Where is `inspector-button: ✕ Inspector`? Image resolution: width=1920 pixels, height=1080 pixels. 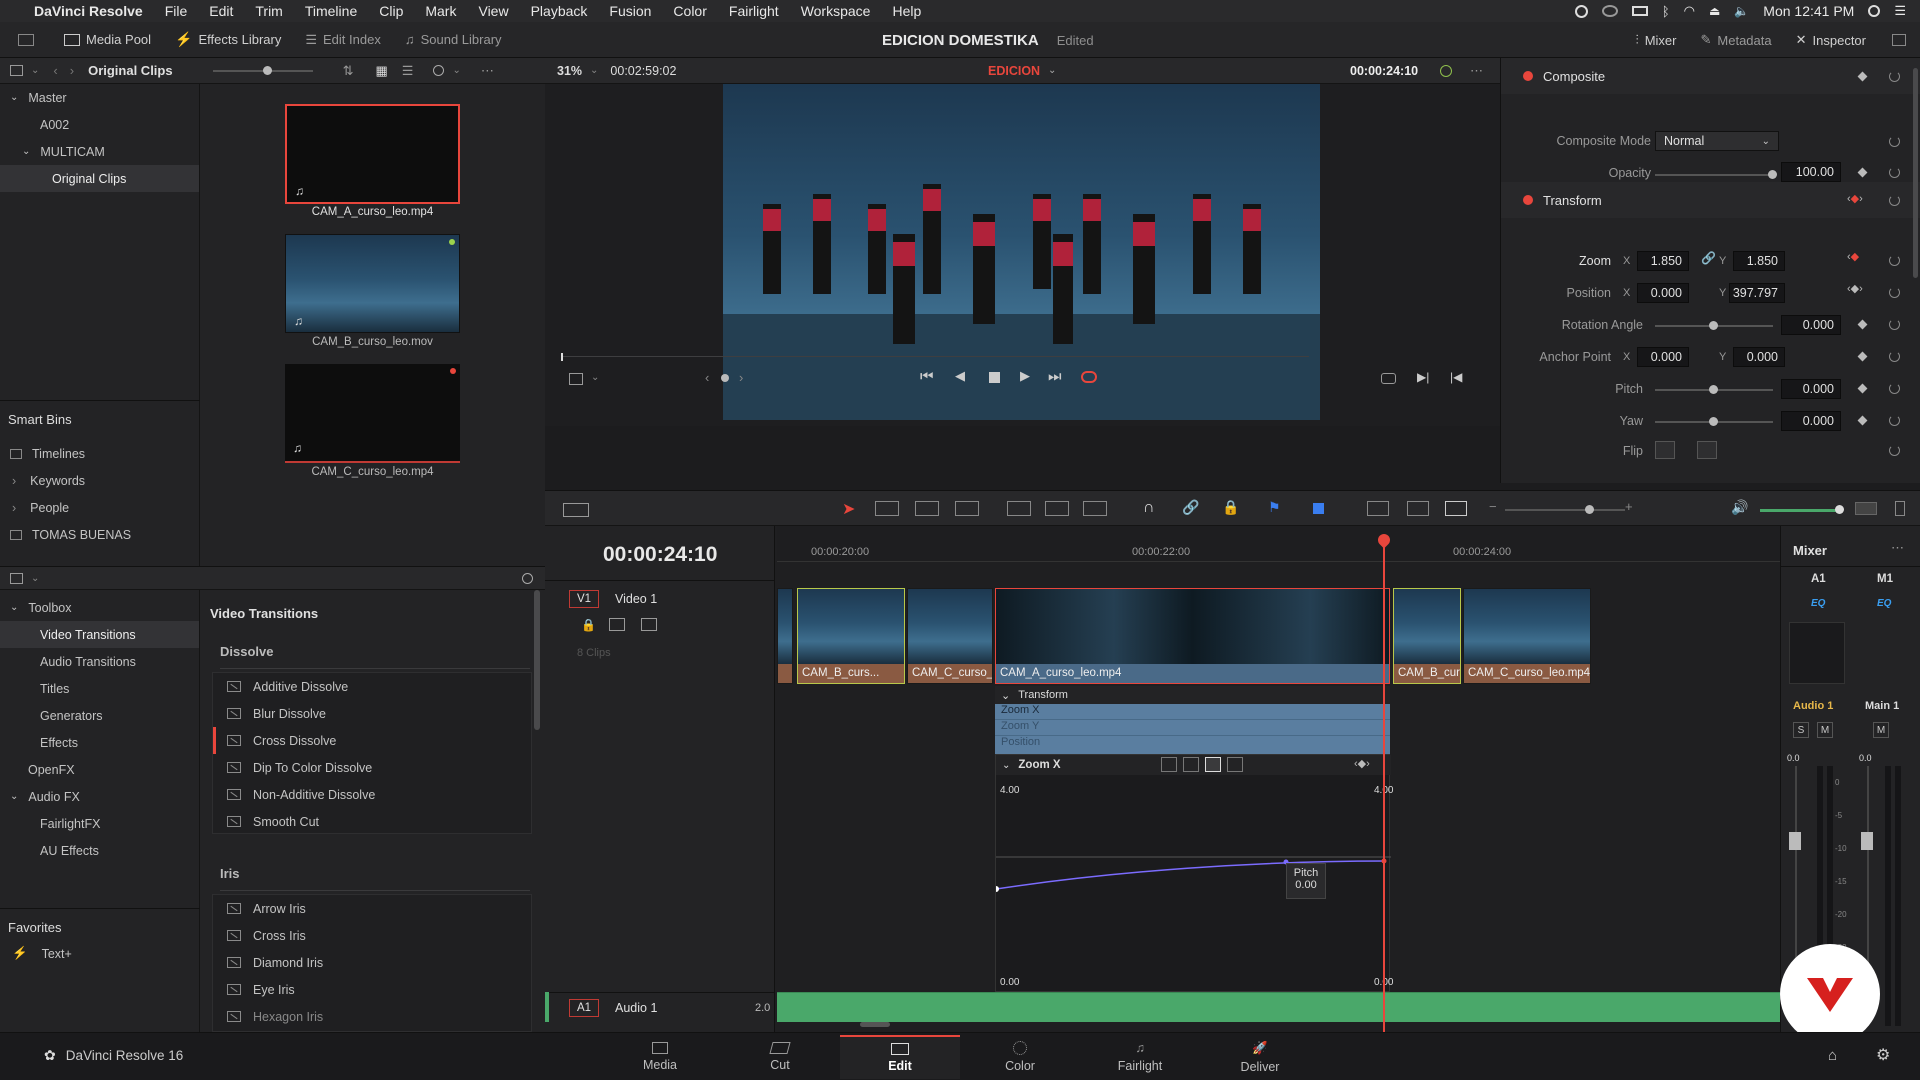 inspector-button: ✕ Inspector is located at coordinates (1831, 40).